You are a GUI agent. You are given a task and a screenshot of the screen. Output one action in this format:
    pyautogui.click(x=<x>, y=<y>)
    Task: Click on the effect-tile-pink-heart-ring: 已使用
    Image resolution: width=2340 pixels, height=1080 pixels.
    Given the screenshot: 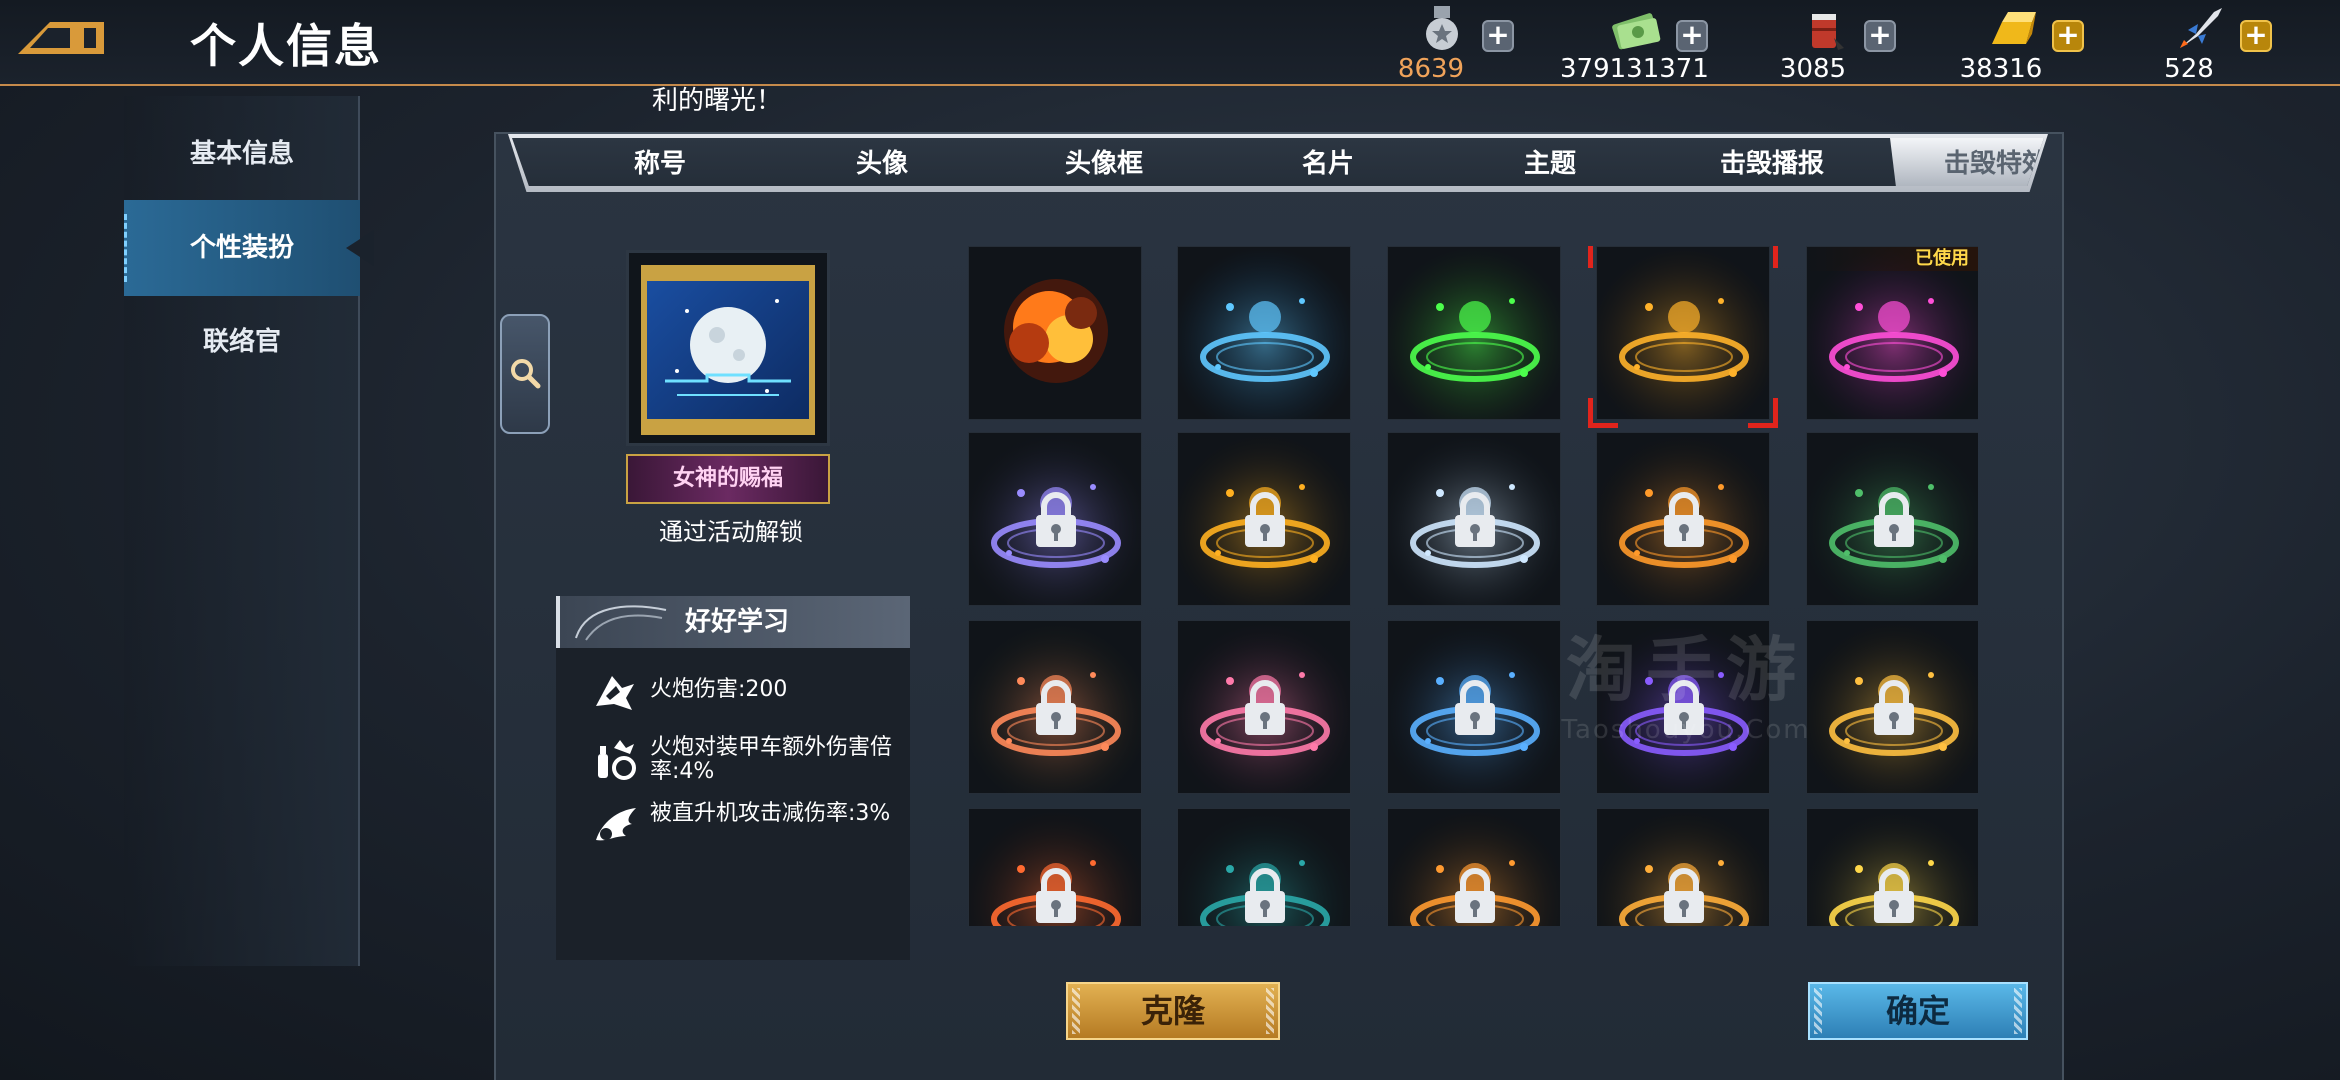 What is the action you would take?
    pyautogui.click(x=1892, y=333)
    